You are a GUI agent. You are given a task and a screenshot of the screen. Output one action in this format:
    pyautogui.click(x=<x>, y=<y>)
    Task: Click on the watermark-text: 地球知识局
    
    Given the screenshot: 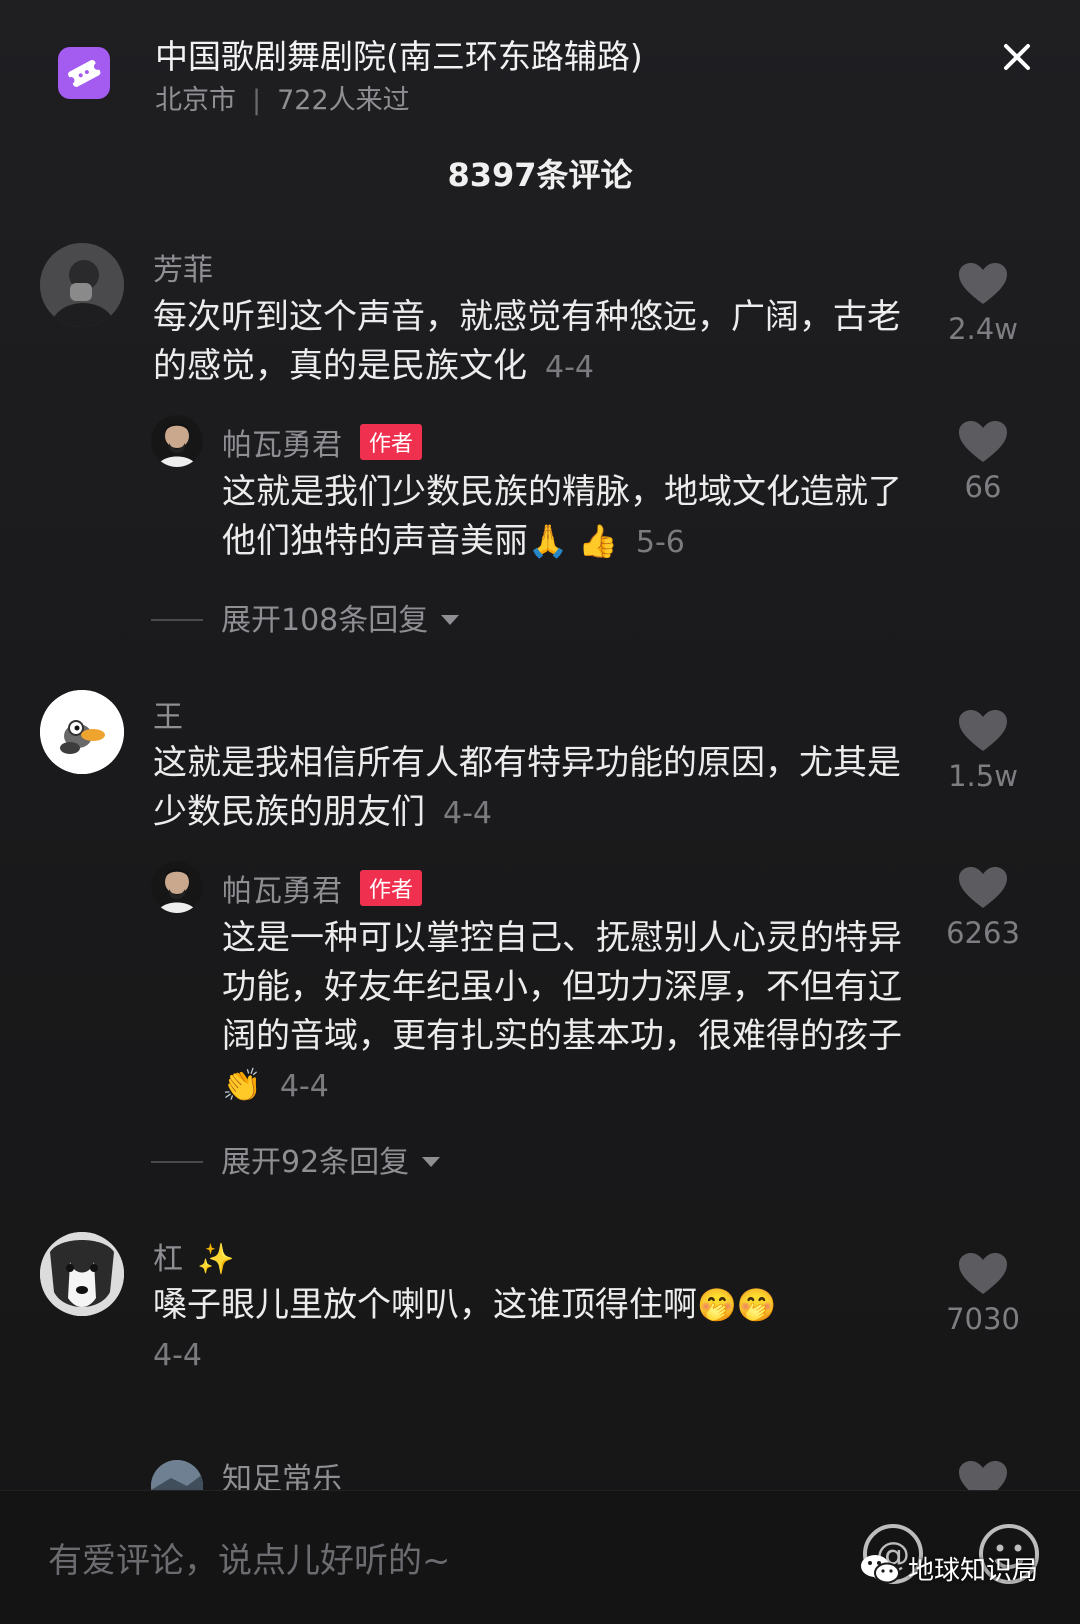 What is the action you would take?
    pyautogui.click(x=973, y=1571)
    